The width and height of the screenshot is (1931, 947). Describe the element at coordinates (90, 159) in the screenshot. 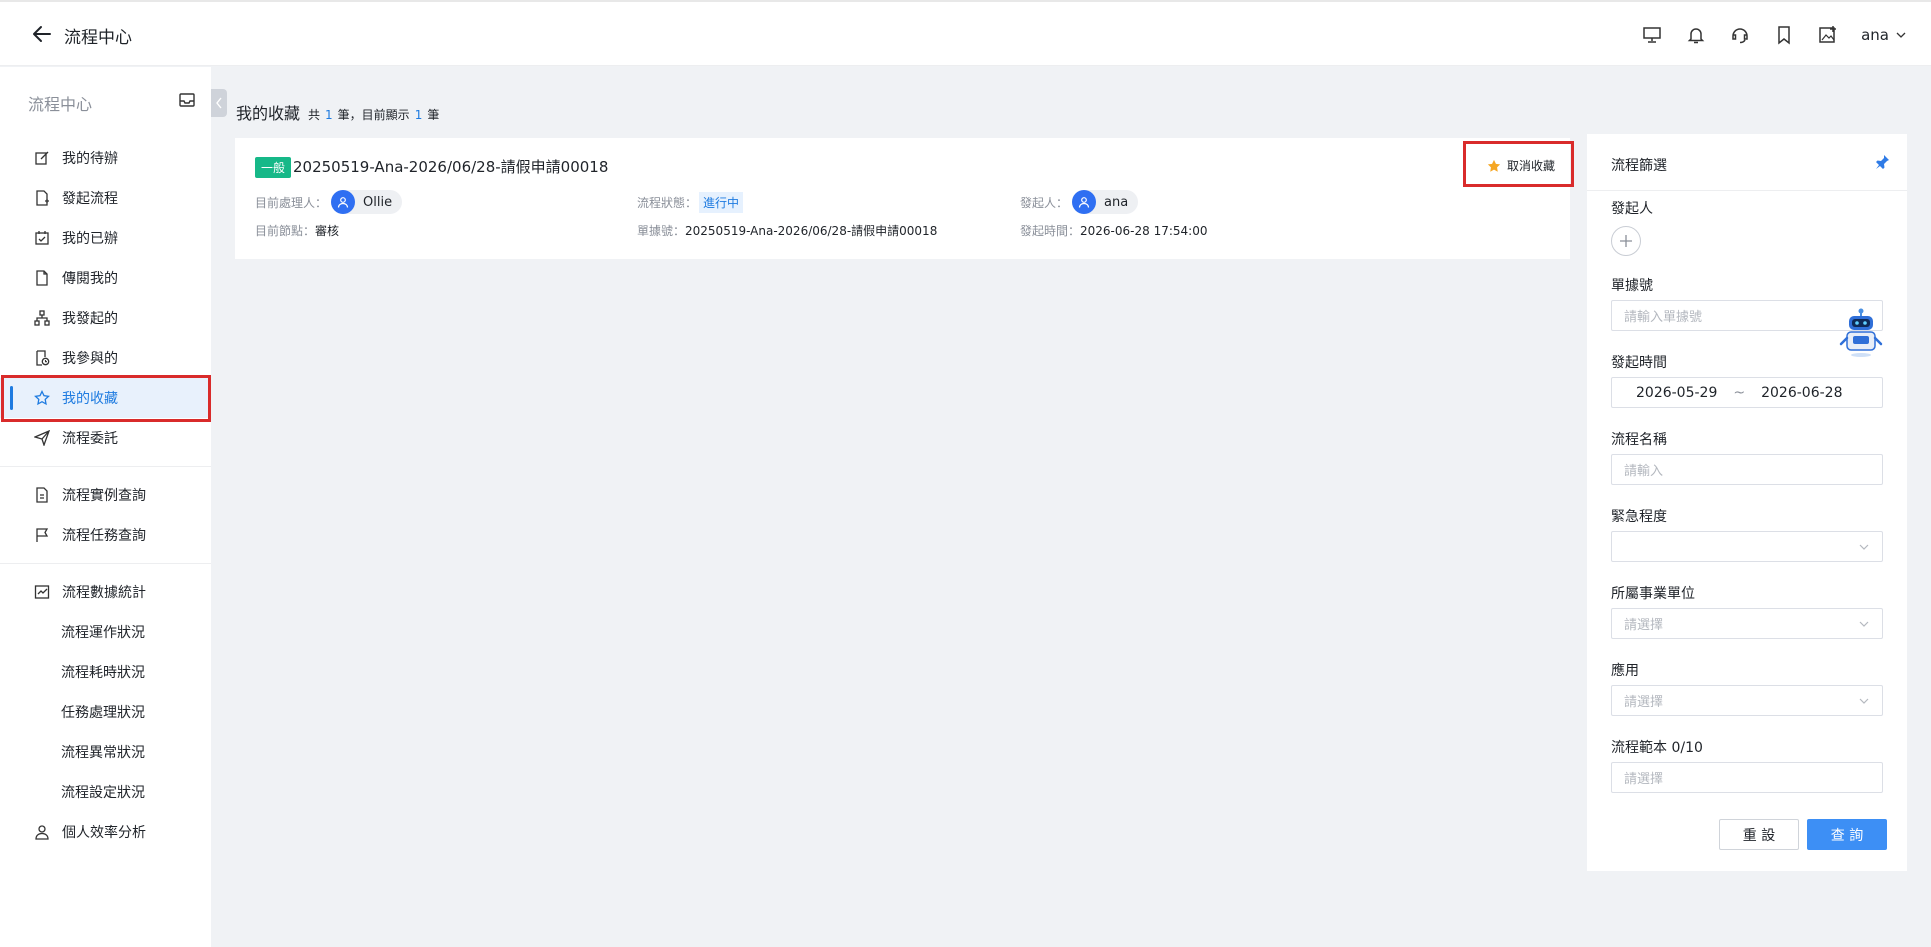

I see `sidebar-item-label: 我的待辦` at that location.